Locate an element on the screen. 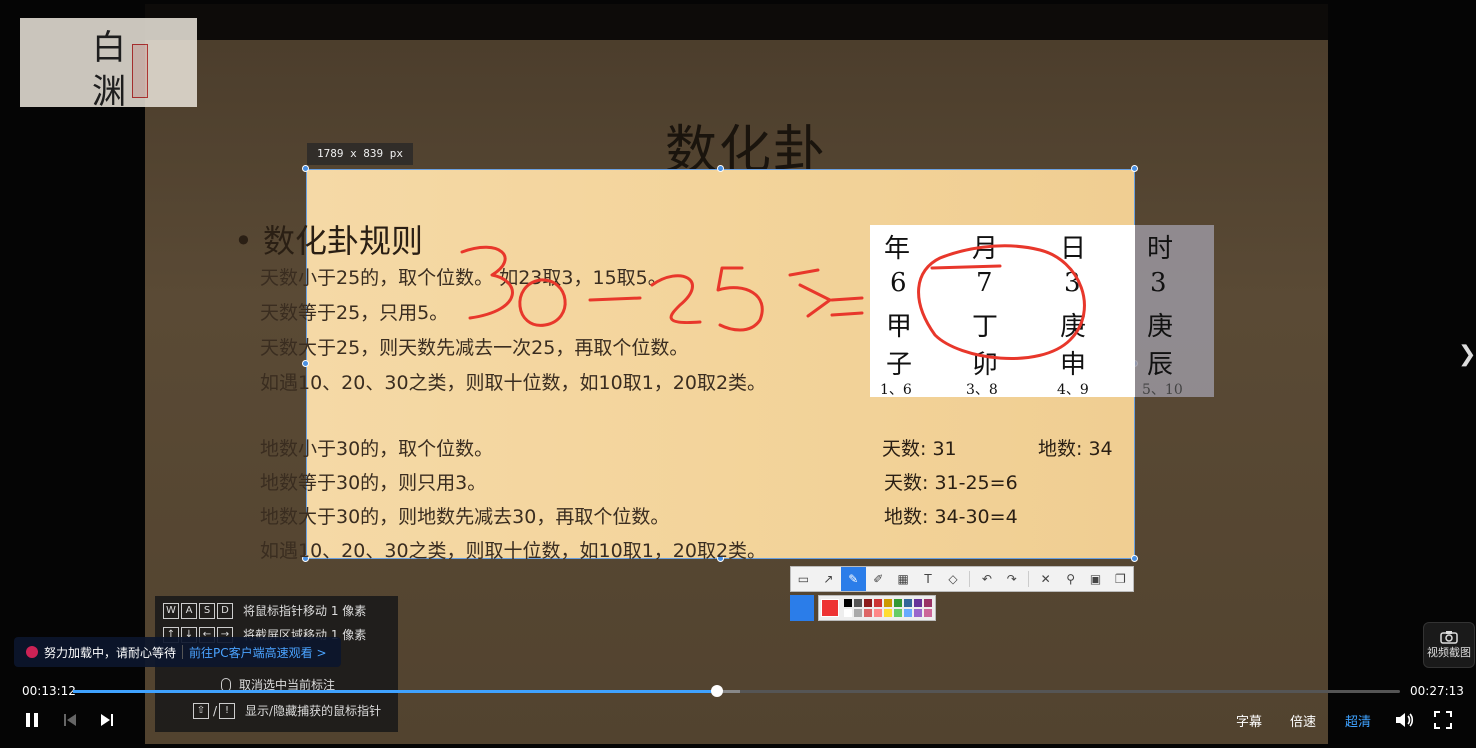 The image size is (1476, 748). pause-button is located at coordinates (32, 720).